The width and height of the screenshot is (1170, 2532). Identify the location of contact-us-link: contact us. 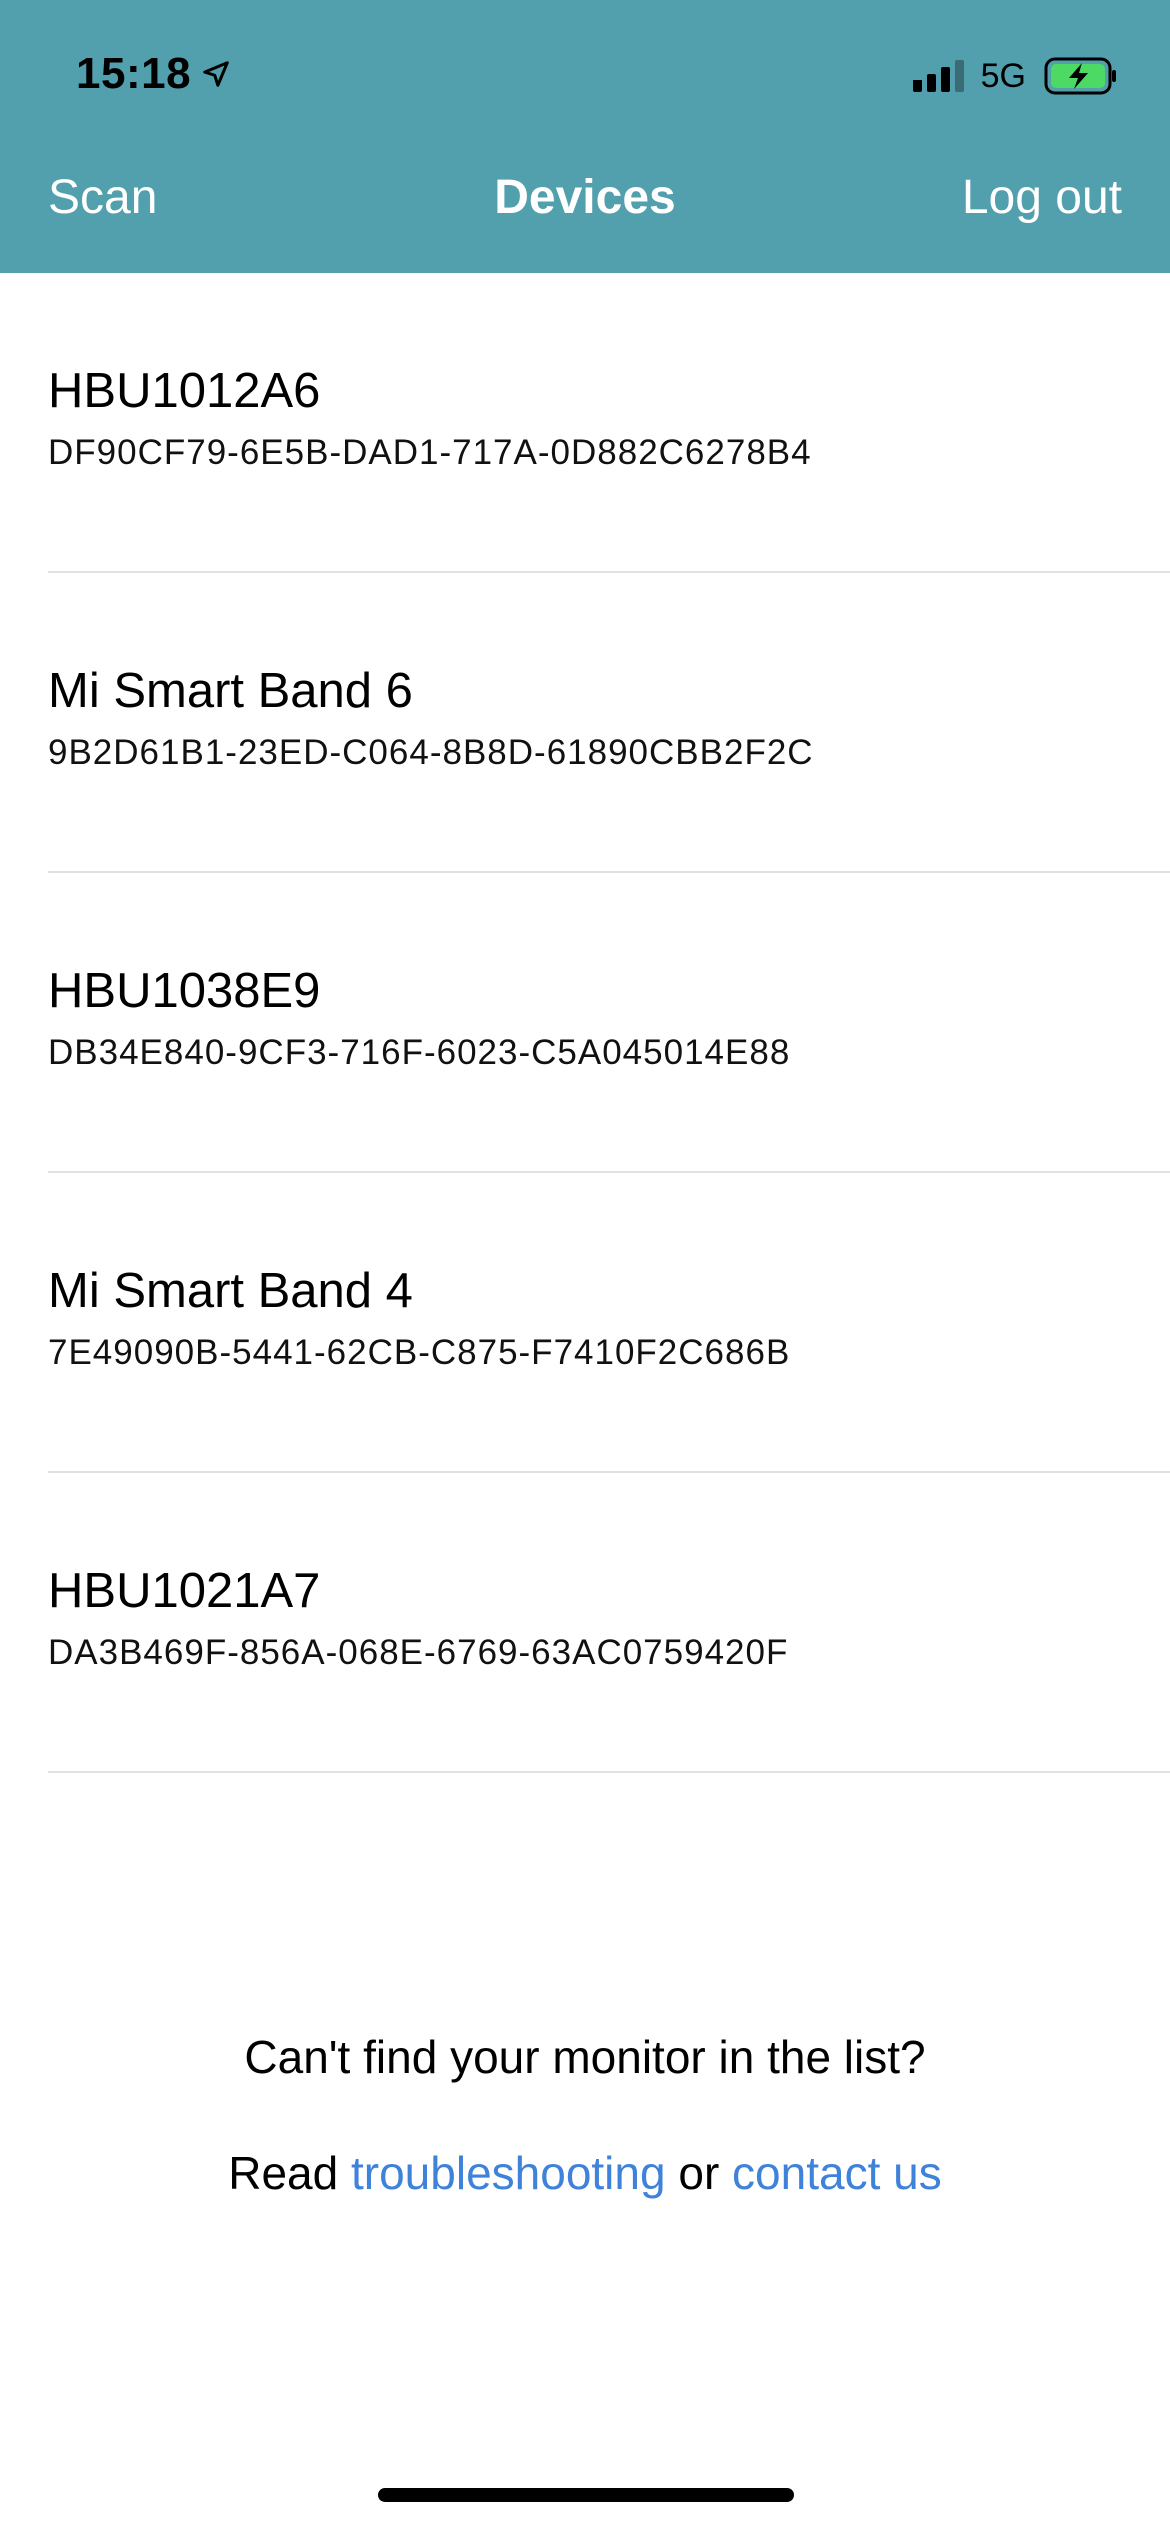
(837, 2173).